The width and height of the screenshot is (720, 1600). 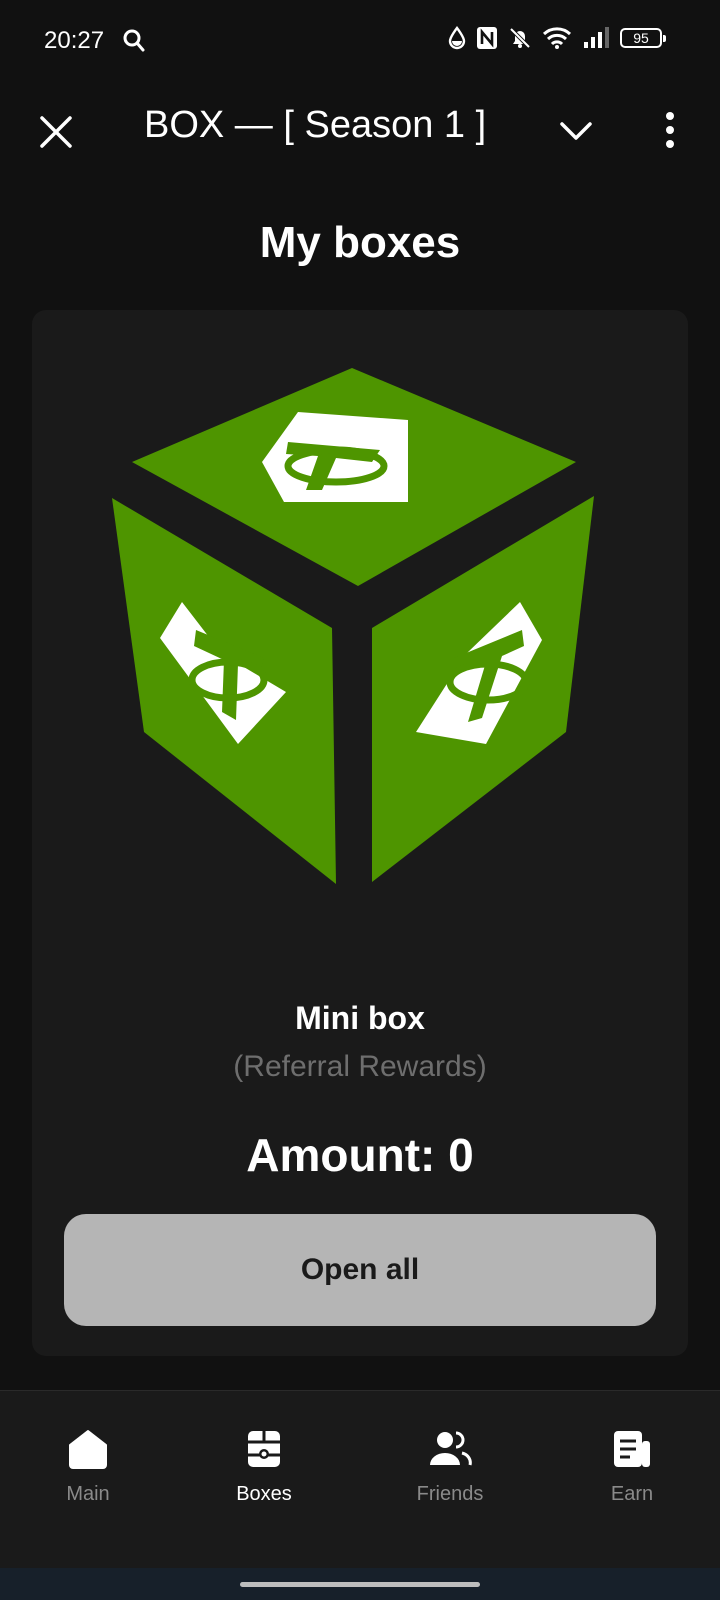 What do you see at coordinates (632, 1494) in the screenshot?
I see `nav-label-earn: Earn` at bounding box center [632, 1494].